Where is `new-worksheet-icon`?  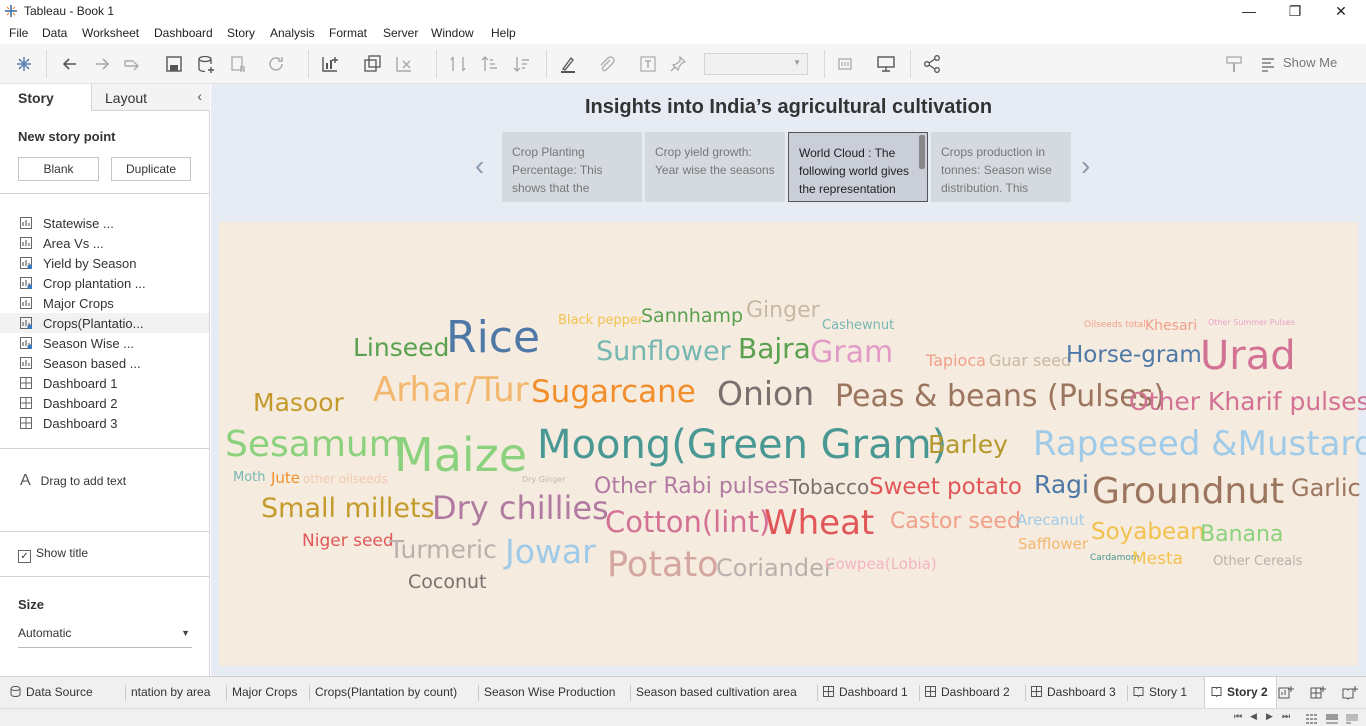
new-worksheet-icon is located at coordinates (330, 64).